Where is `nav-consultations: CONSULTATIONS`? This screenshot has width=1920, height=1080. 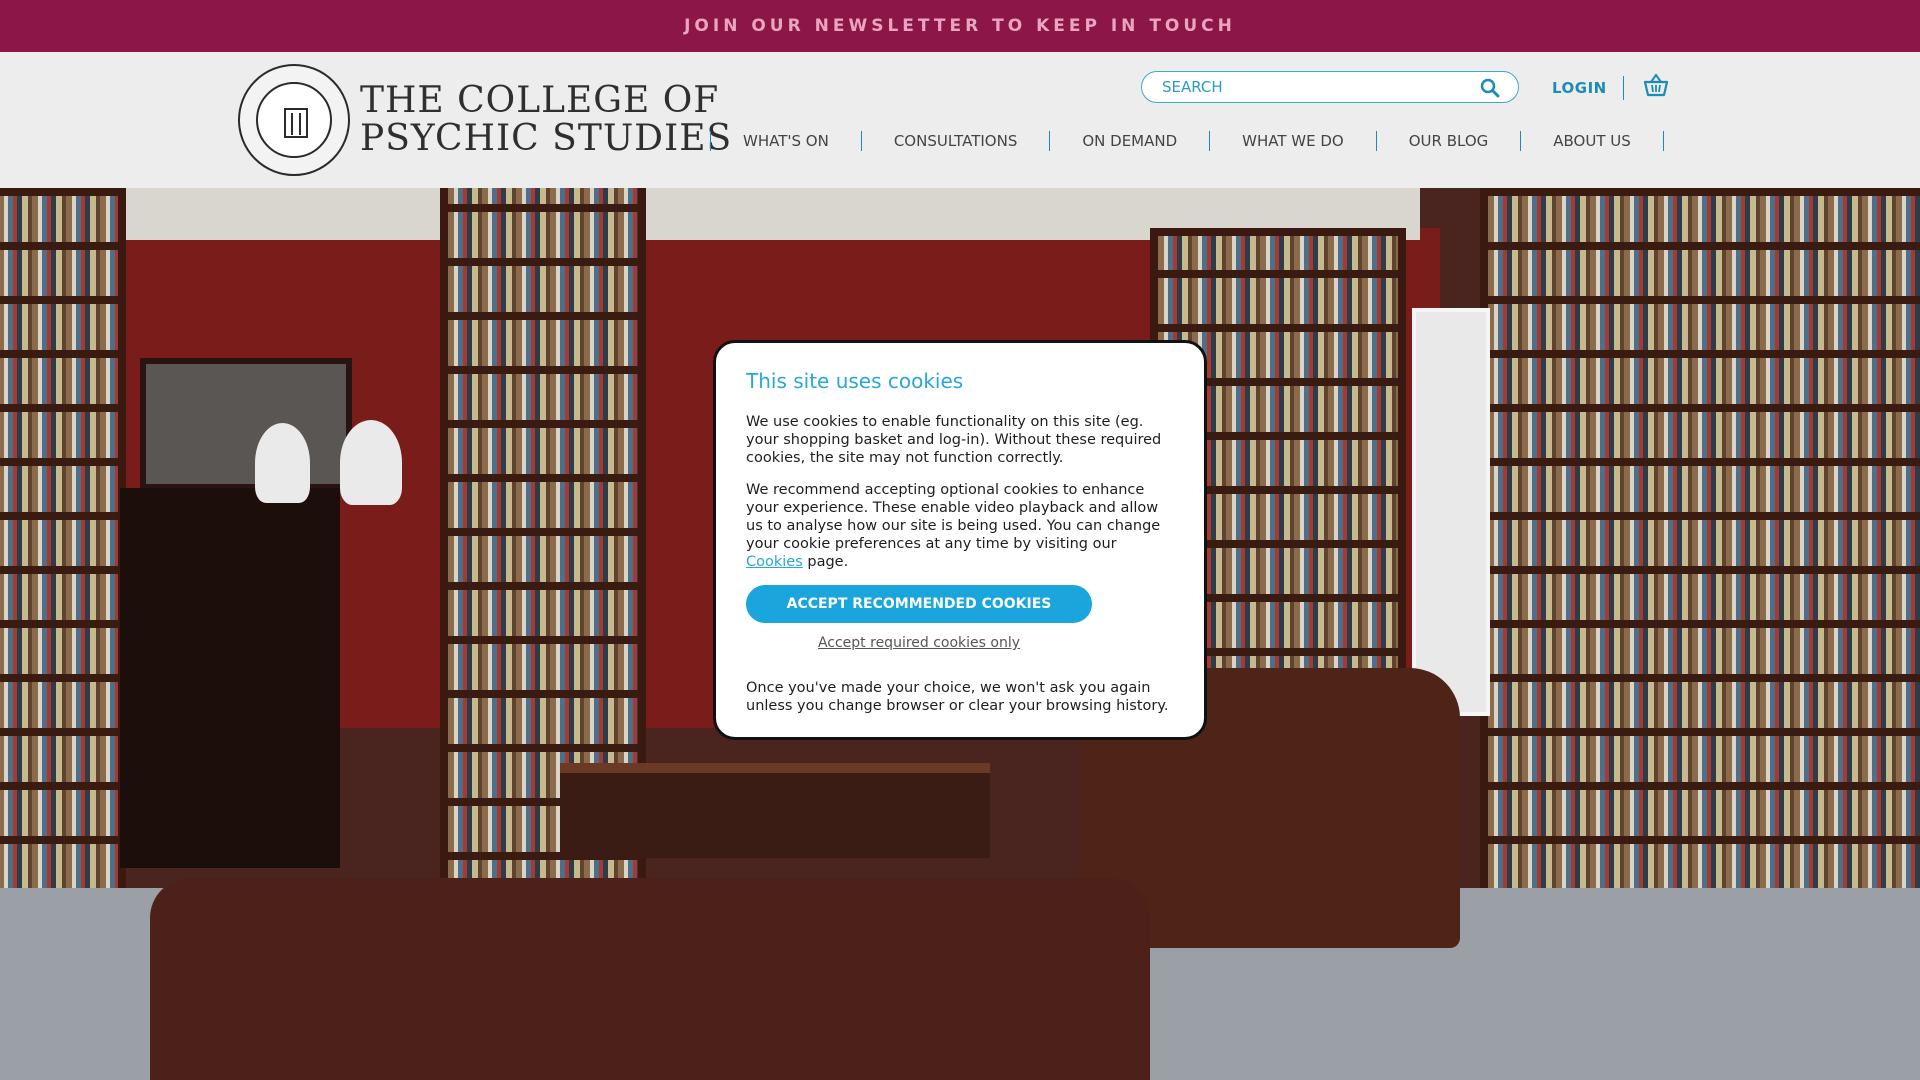 nav-consultations: CONSULTATIONS is located at coordinates (956, 141).